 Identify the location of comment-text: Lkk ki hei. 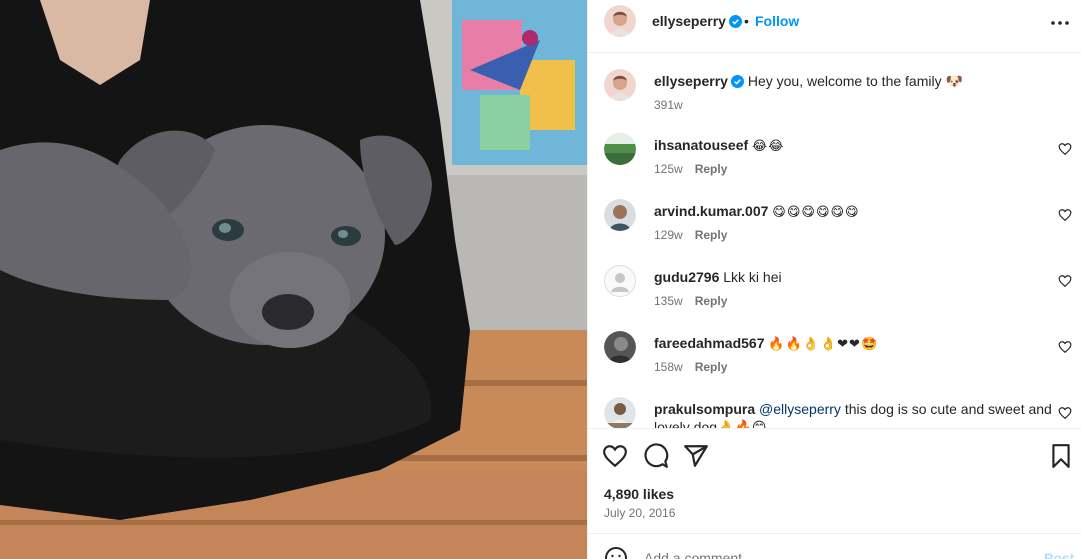
(752, 277).